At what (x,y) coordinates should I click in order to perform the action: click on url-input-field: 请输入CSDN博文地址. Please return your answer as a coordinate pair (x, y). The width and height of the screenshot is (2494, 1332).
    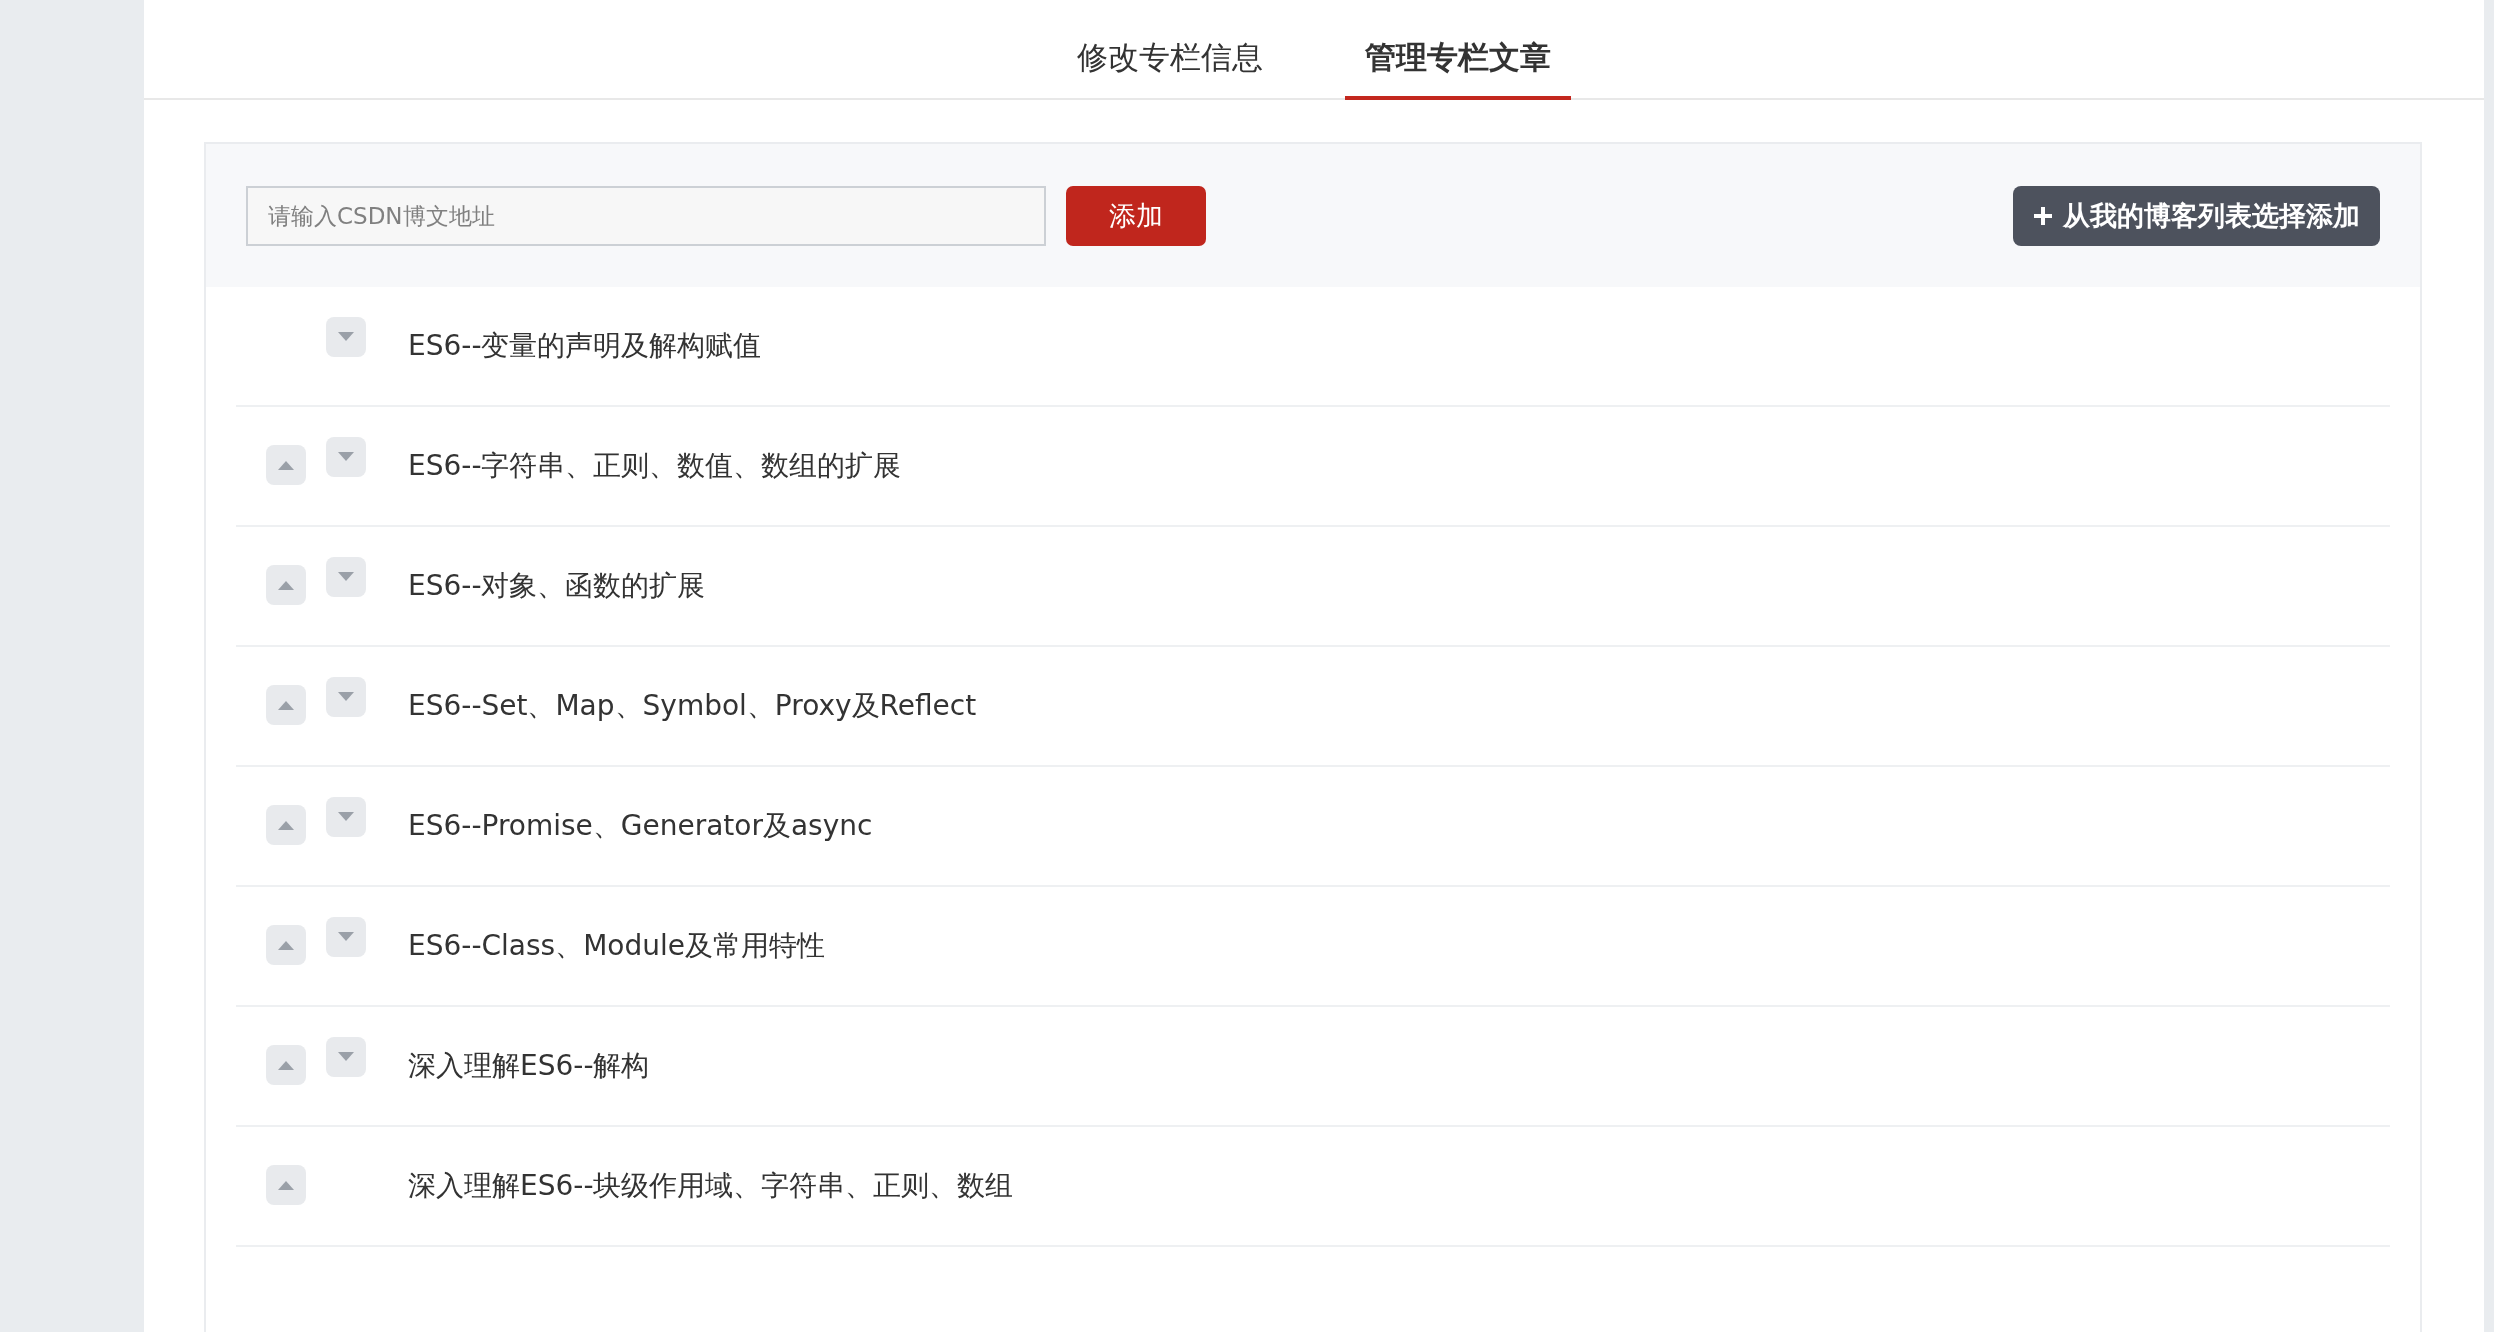
    Looking at the image, I should click on (646, 215).